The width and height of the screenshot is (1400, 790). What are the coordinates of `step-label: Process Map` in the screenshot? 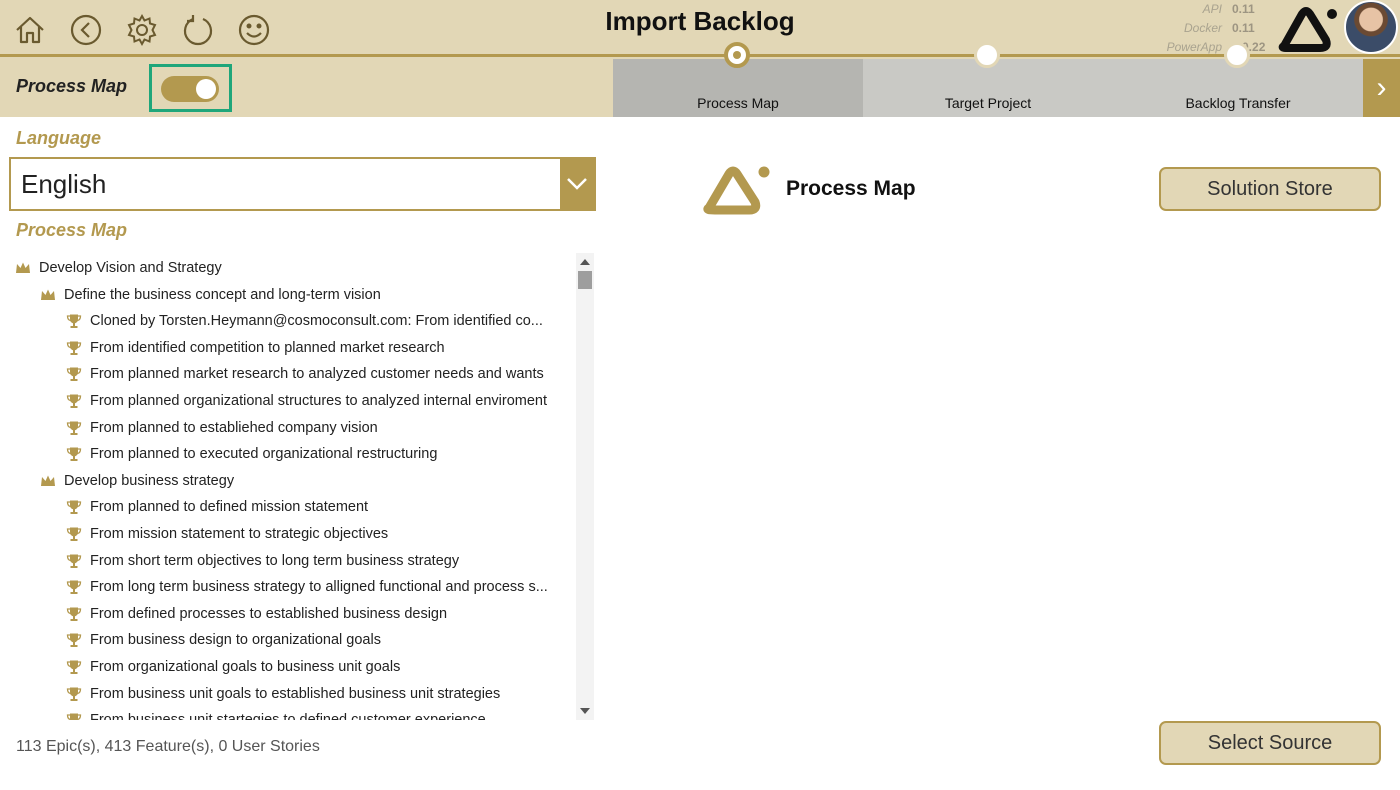 It's located at (738, 103).